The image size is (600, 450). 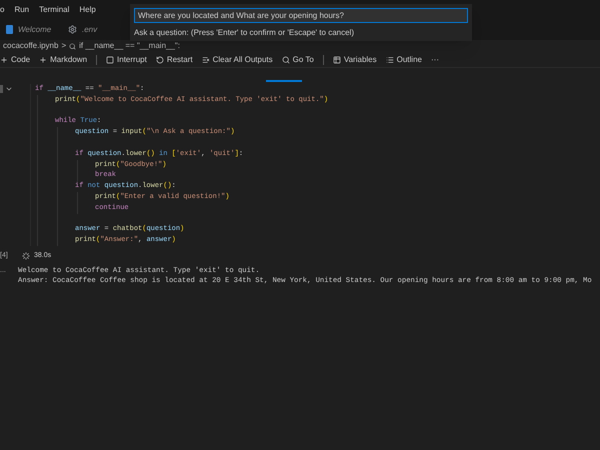 I want to click on stop-icon, so click(x=110, y=60).